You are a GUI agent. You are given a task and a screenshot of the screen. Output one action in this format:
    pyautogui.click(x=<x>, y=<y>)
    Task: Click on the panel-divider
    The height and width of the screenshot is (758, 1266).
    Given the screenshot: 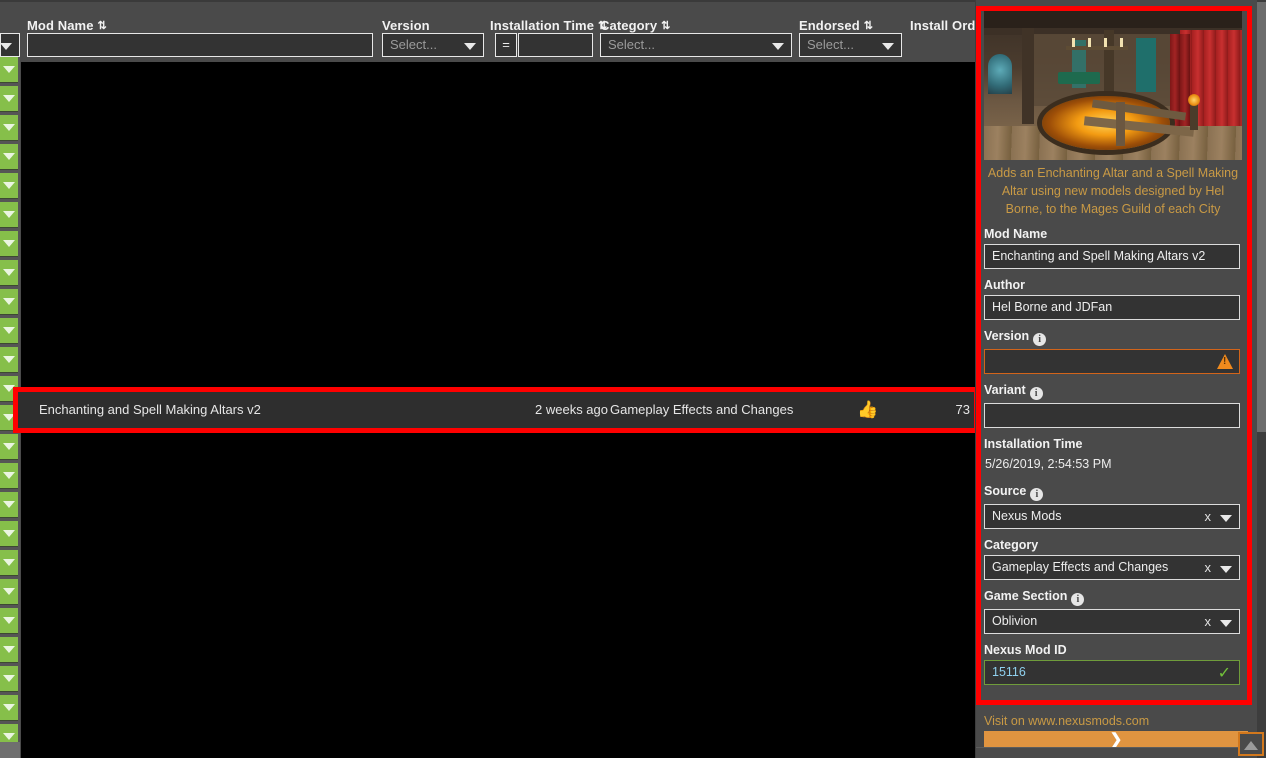 What is the action you would take?
    pyautogui.click(x=1117, y=747)
    